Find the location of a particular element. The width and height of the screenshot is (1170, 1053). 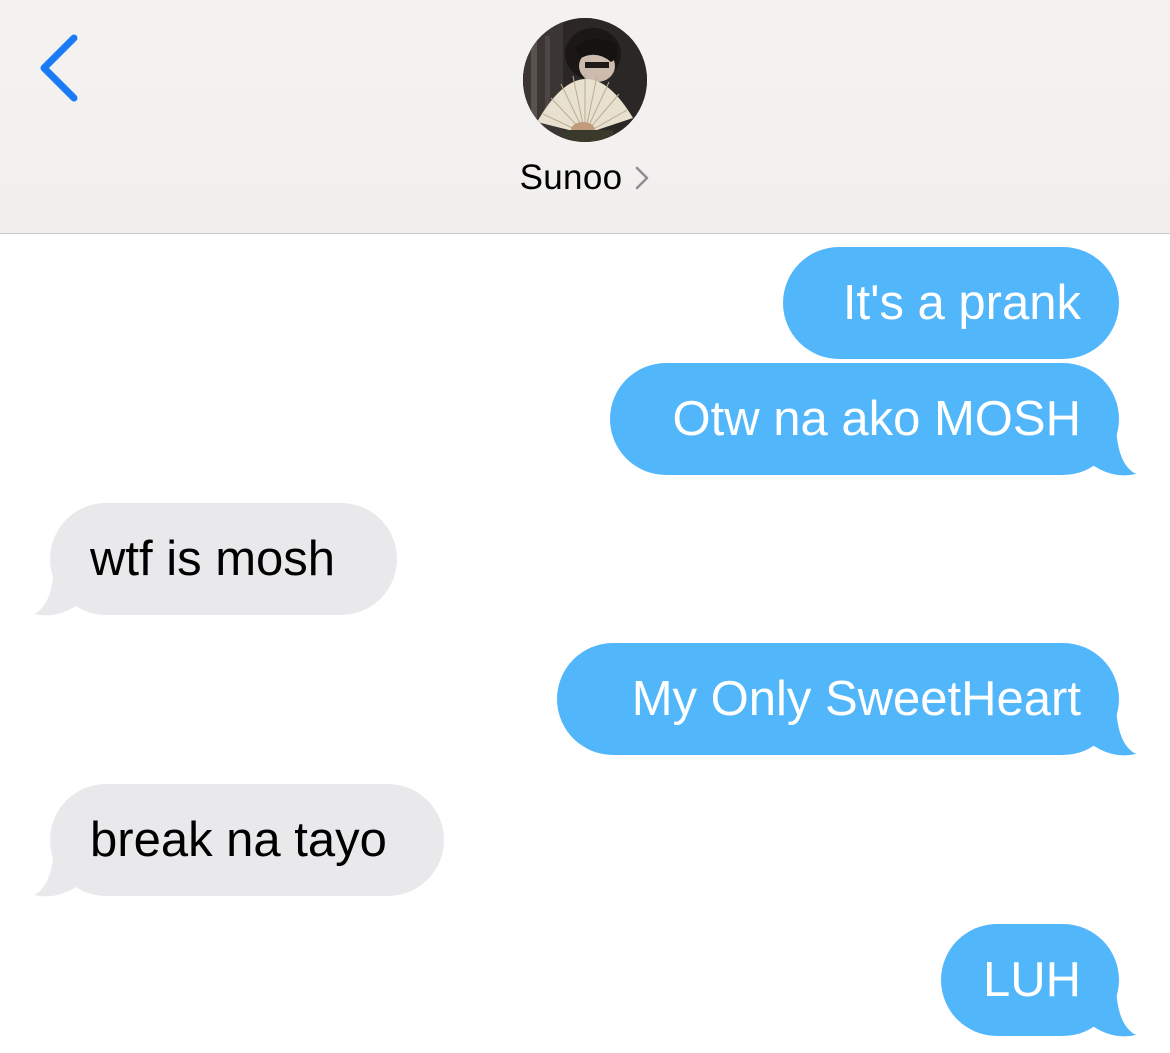

chevron-left-icon is located at coordinates (59, 68).